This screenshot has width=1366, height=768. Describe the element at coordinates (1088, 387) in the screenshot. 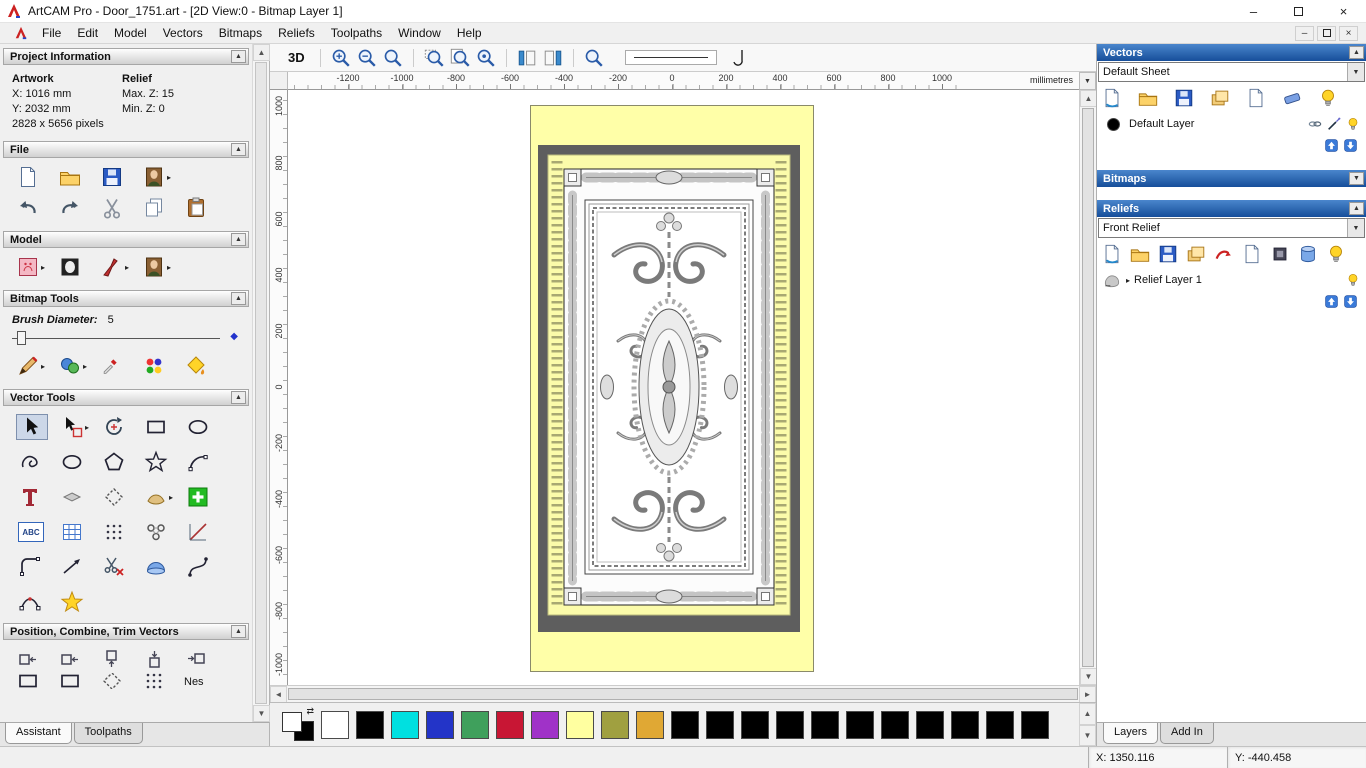

I see `vertical-scrollbar: ▲ ▼` at that location.